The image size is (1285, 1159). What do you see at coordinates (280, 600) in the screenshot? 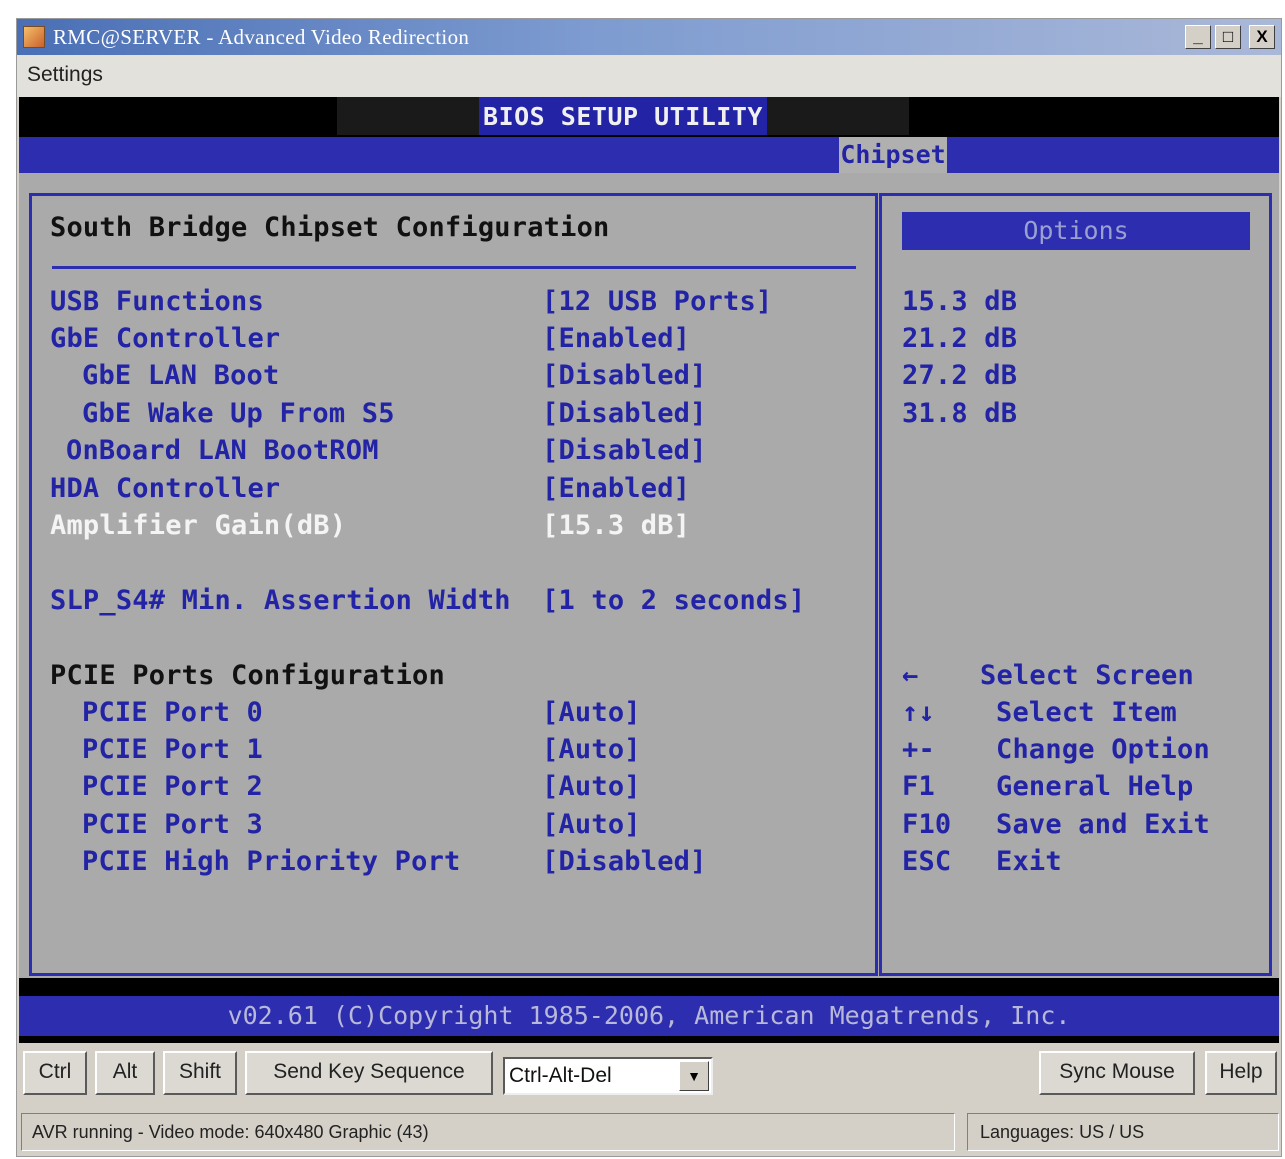
I see `setting-label: SLP_S4# Min. Assertion Width` at bounding box center [280, 600].